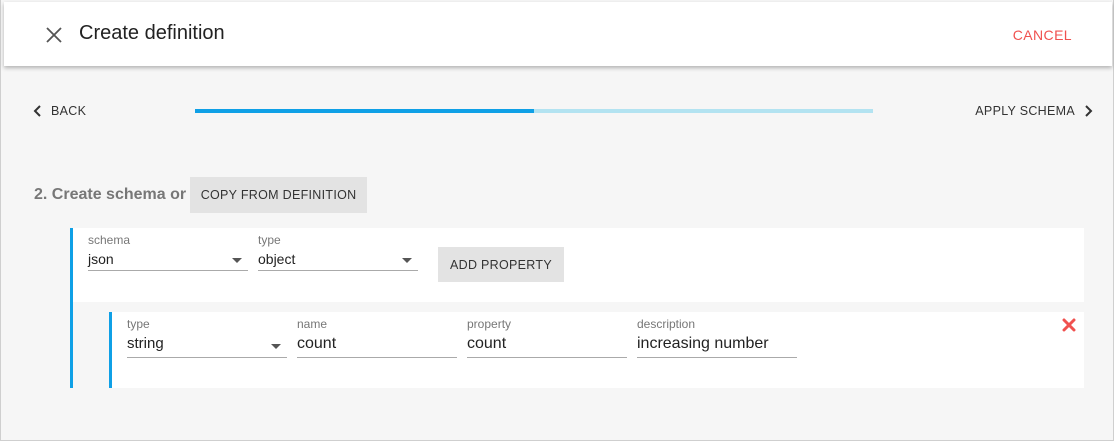 The width and height of the screenshot is (1114, 441). What do you see at coordinates (54, 35) in the screenshot?
I see `close-icon` at bounding box center [54, 35].